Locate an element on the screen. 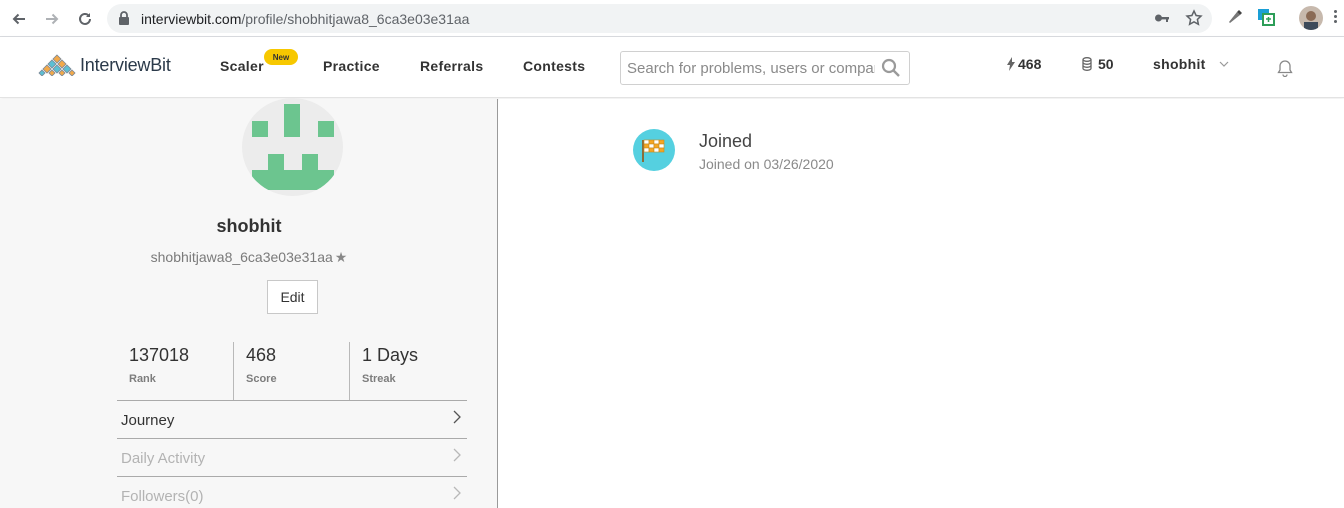 The width and height of the screenshot is (1344, 508). profile-menu: Journey Daily Activity Followers(0) is located at coordinates (292, 454).